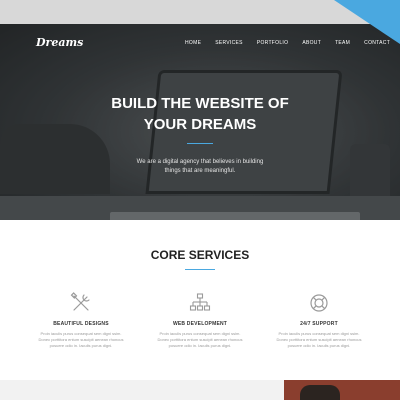 Image resolution: width=400 pixels, height=400 pixels. What do you see at coordinates (200, 302) in the screenshot?
I see `sitemap-icon` at bounding box center [200, 302].